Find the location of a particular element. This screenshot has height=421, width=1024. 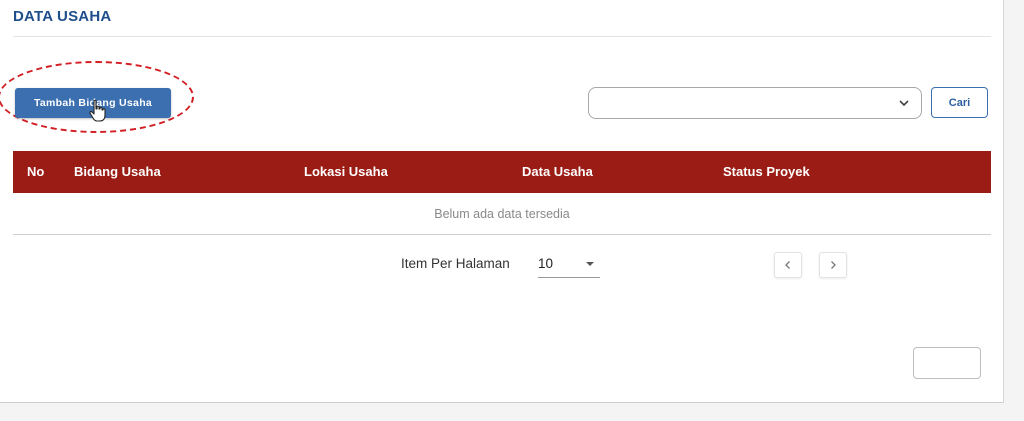

per-page-value: 10 is located at coordinates (546, 263).